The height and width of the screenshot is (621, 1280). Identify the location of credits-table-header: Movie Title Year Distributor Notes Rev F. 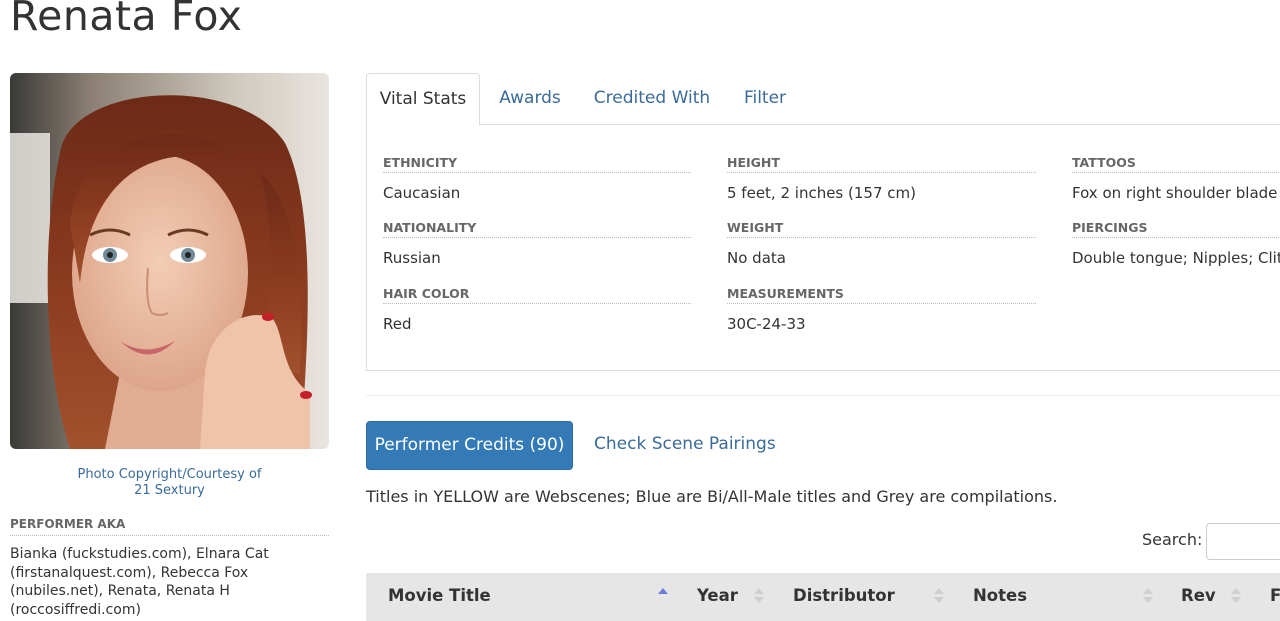
(823, 597).